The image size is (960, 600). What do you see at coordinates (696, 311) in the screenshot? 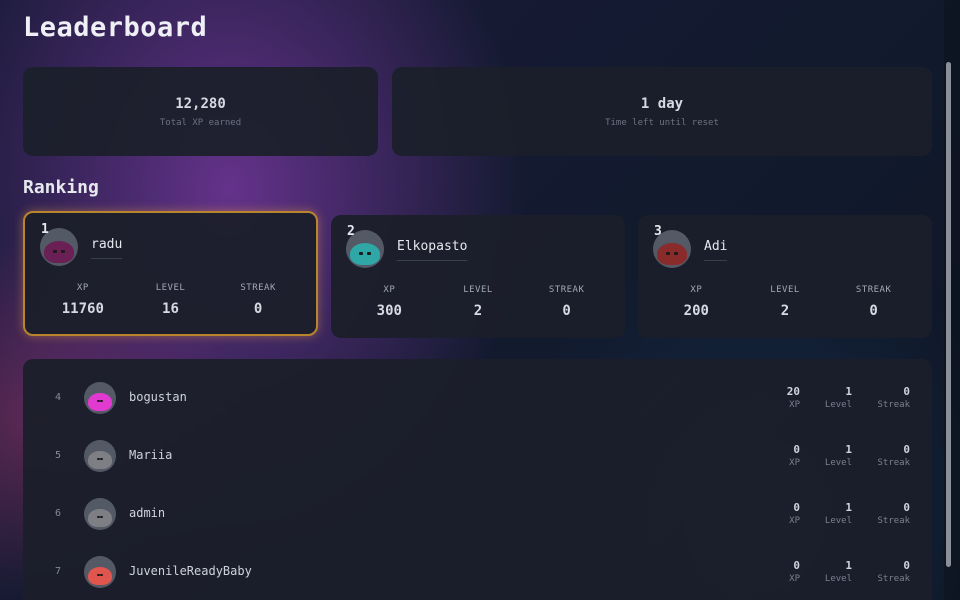
I see `xp-value: 200` at bounding box center [696, 311].